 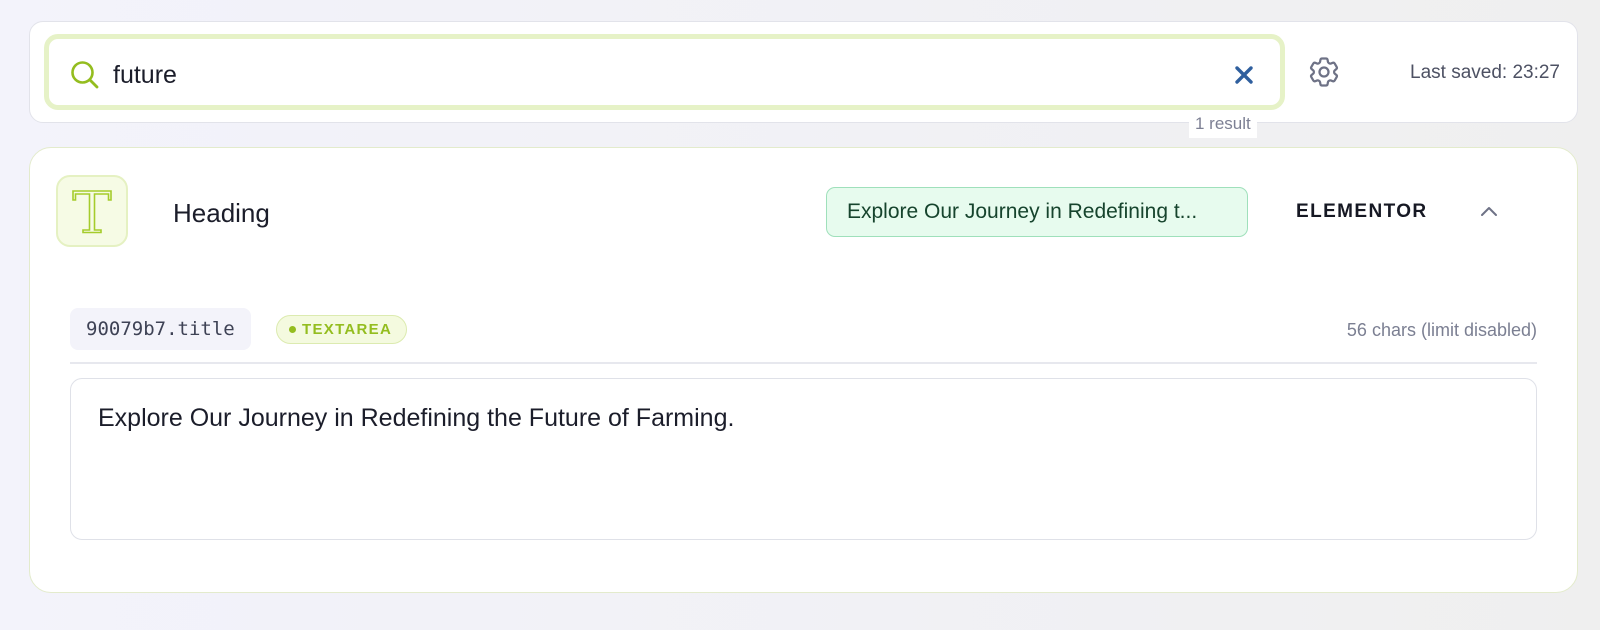 I want to click on chevron-up-icon, so click(x=1489, y=212).